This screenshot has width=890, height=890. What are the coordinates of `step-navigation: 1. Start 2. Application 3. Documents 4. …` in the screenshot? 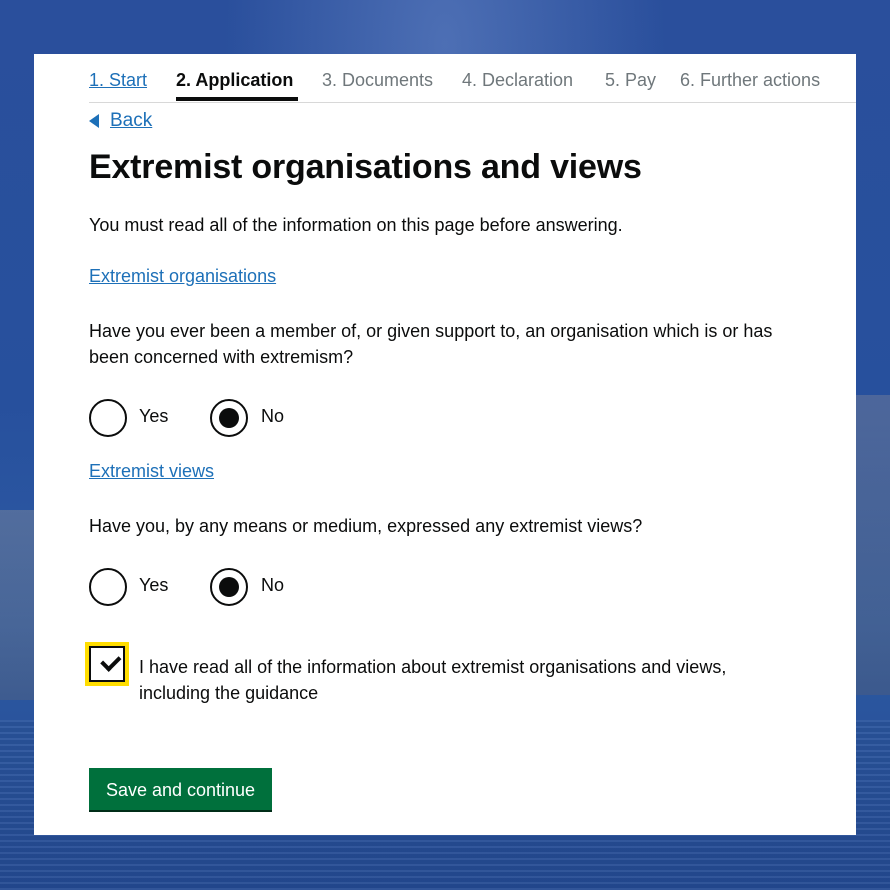 It's located at (472, 78).